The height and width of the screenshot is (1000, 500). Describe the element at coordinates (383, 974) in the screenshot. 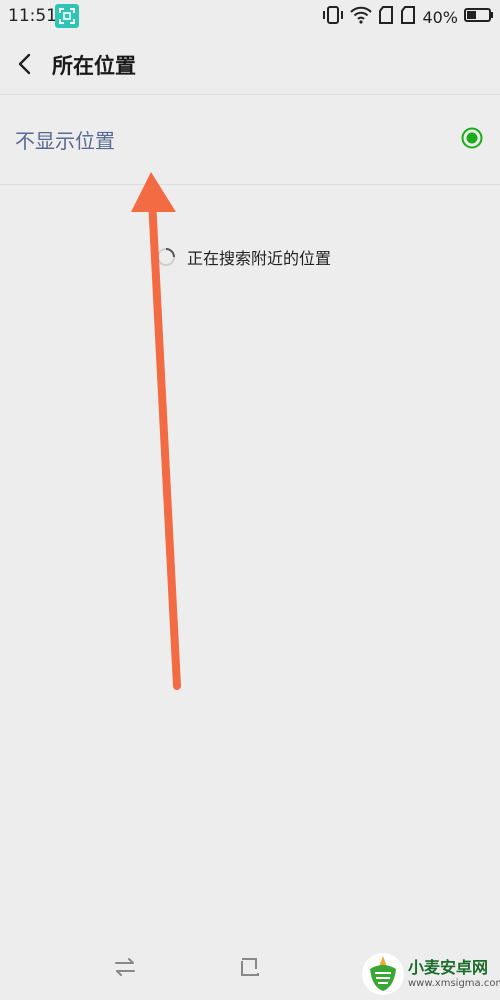

I see `watermark-logo-icon` at that location.